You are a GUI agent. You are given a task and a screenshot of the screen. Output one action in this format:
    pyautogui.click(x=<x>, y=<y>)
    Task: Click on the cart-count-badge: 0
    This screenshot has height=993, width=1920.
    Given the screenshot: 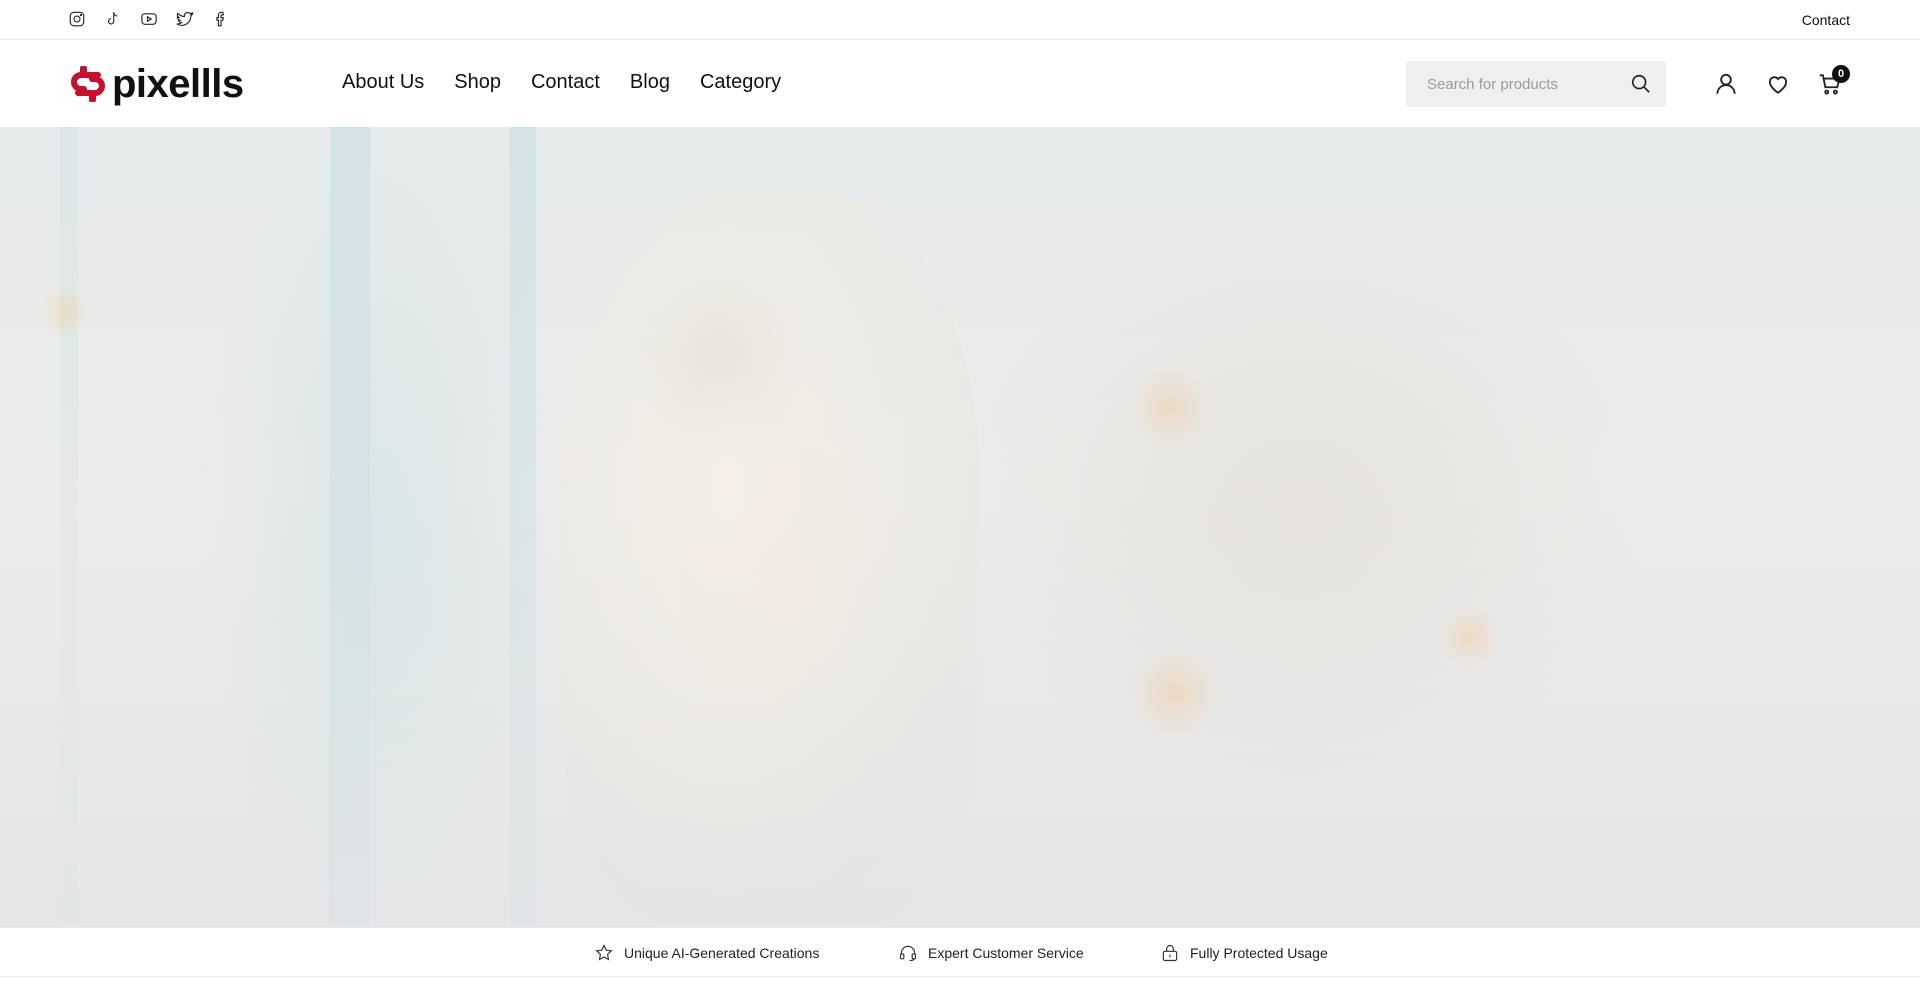 What is the action you would take?
    pyautogui.click(x=1841, y=74)
    